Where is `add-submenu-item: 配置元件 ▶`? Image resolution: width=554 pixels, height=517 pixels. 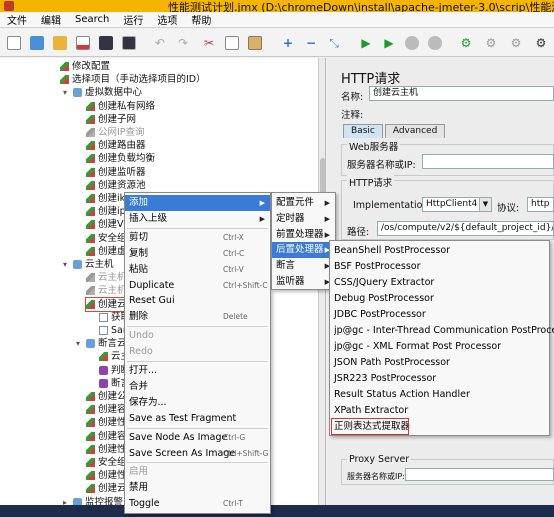
add-submenu-item: 配置元件 ▶ is located at coordinates (303, 203).